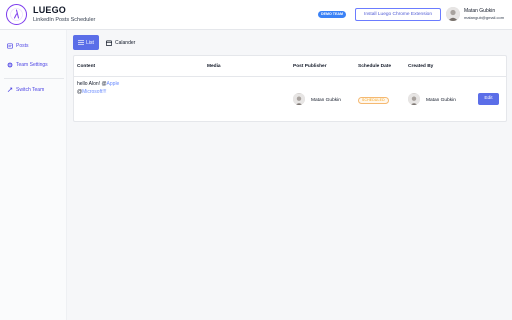 The image size is (512, 320). I want to click on status-badge: SCHEDULED, so click(373, 100).